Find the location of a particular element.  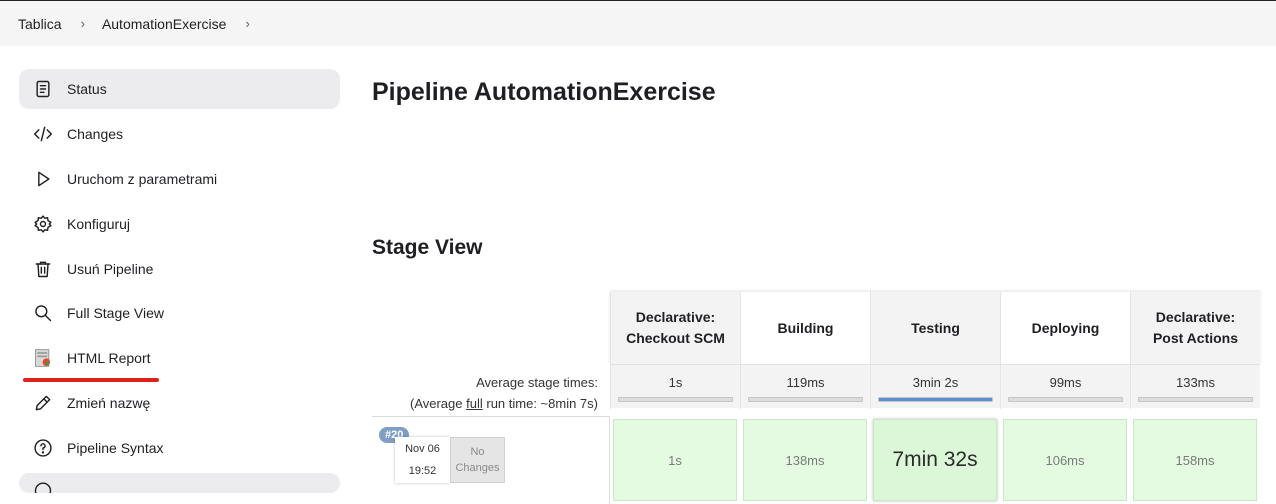

stage-result-cell: 158ms is located at coordinates (1195, 460).